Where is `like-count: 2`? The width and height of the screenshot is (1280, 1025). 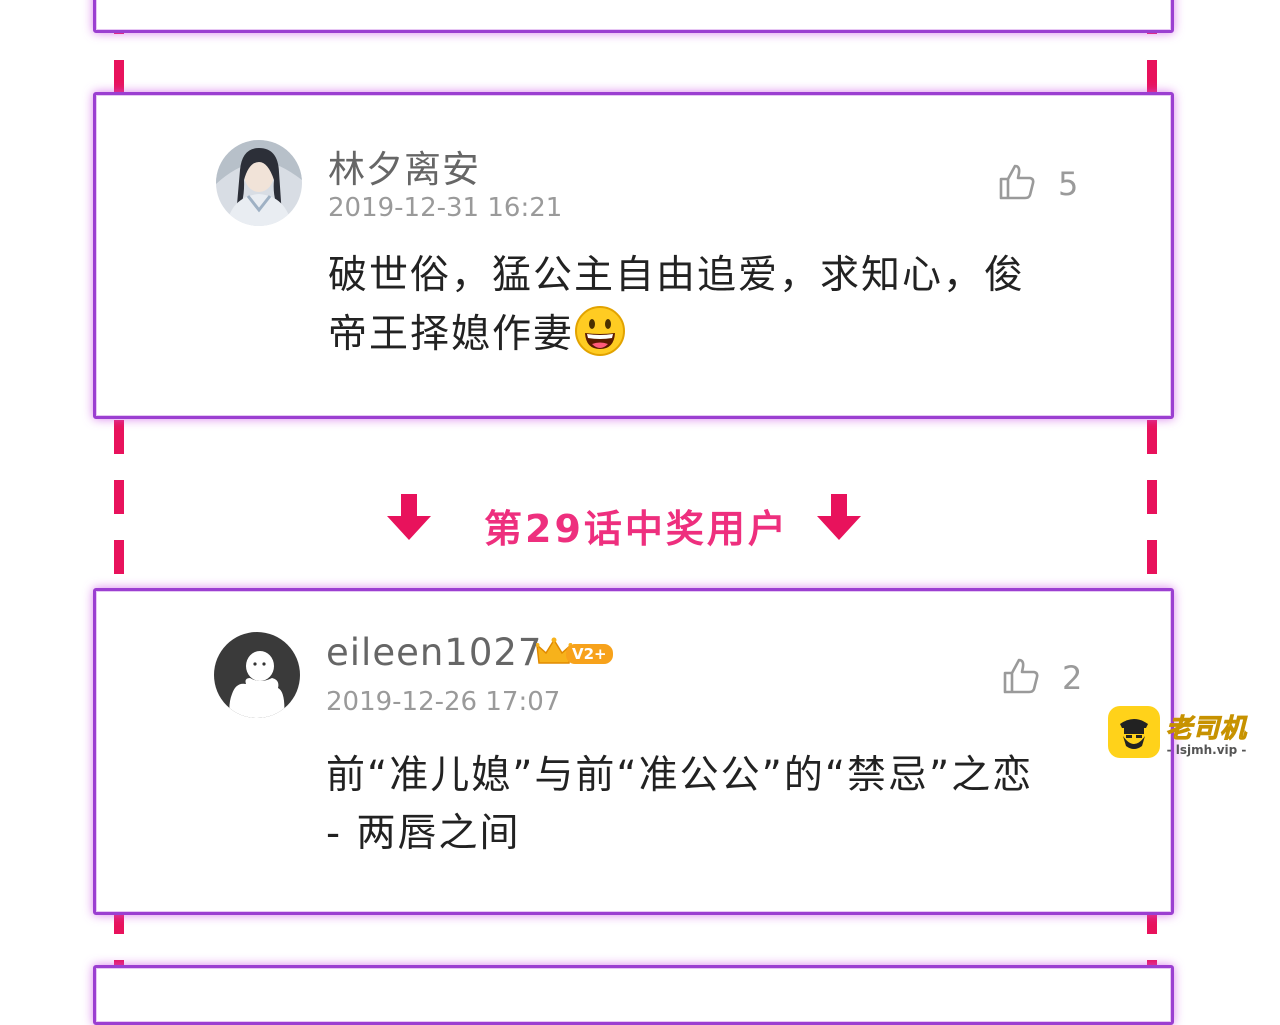 like-count: 2 is located at coordinates (1072, 678).